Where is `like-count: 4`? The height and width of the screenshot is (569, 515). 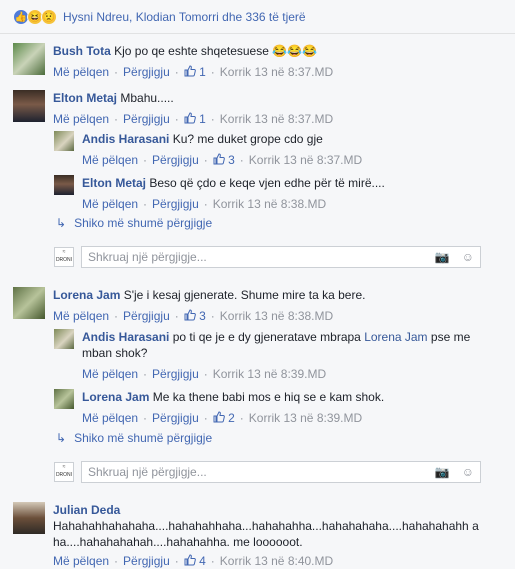
like-count: 4 is located at coordinates (195, 561).